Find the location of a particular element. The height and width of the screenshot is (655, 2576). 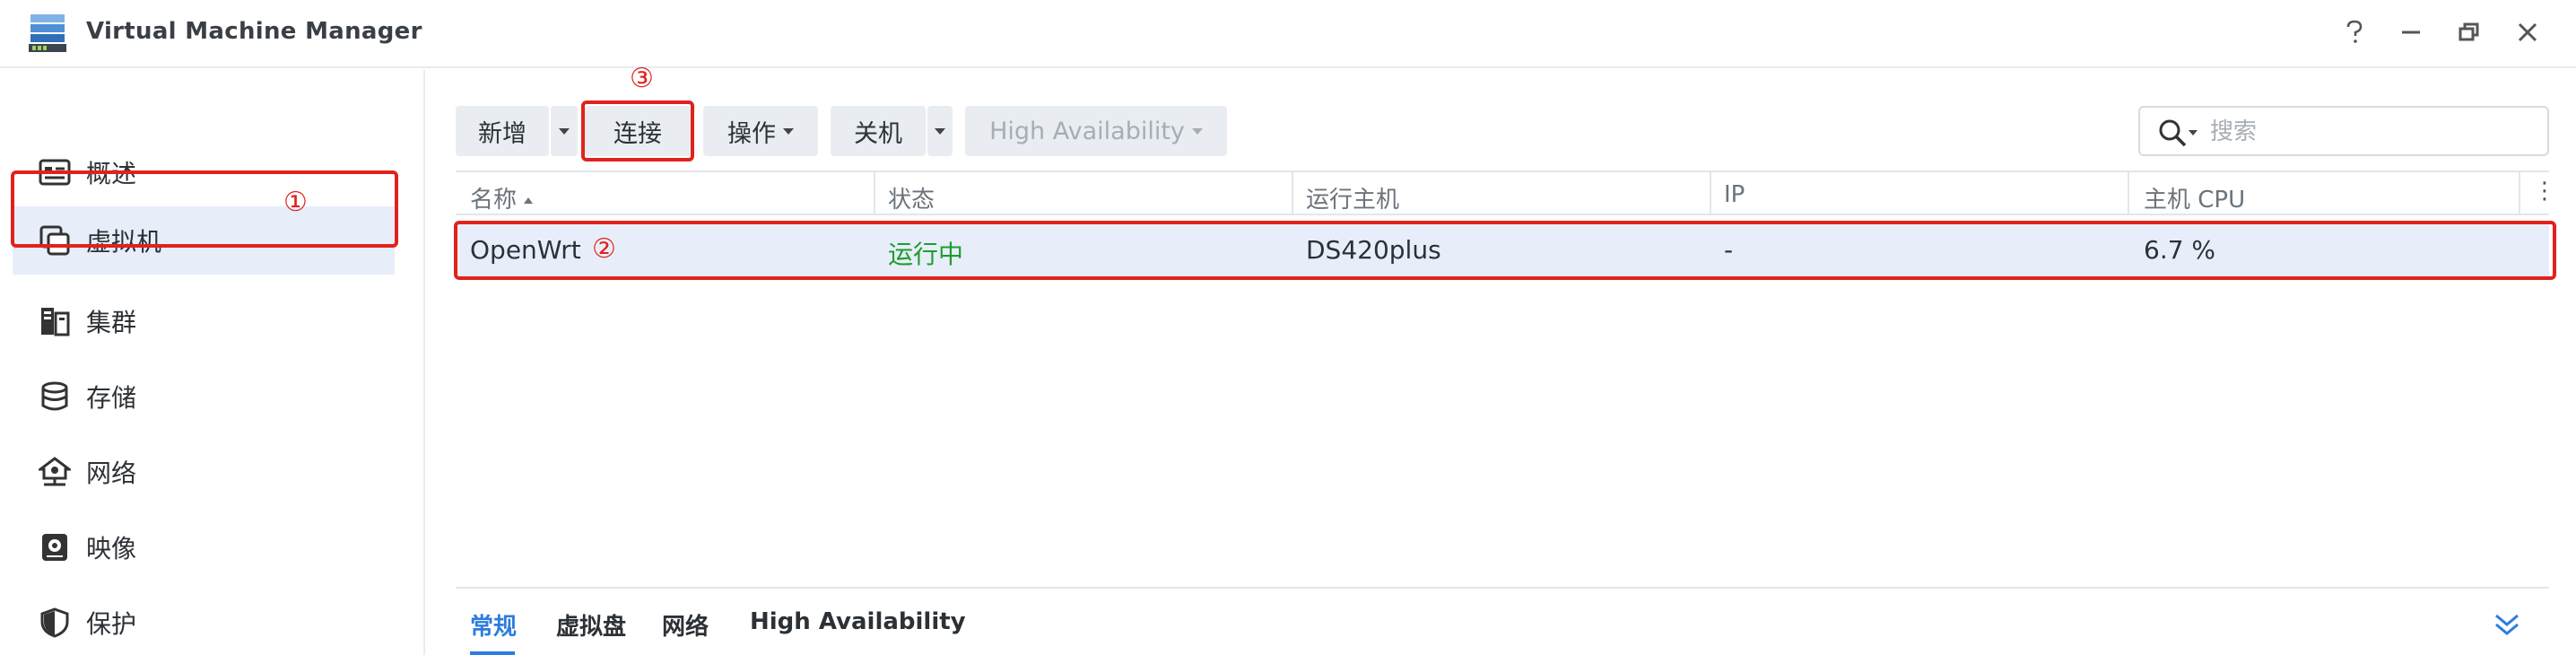

tab-network: 网络 is located at coordinates (685, 625).